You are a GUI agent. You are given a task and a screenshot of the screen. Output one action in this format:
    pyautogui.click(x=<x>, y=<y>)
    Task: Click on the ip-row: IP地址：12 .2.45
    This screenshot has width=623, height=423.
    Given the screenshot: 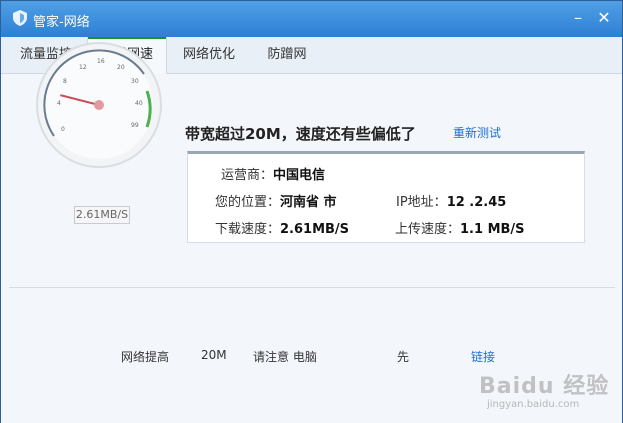 What is the action you would take?
    pyautogui.click(x=451, y=200)
    